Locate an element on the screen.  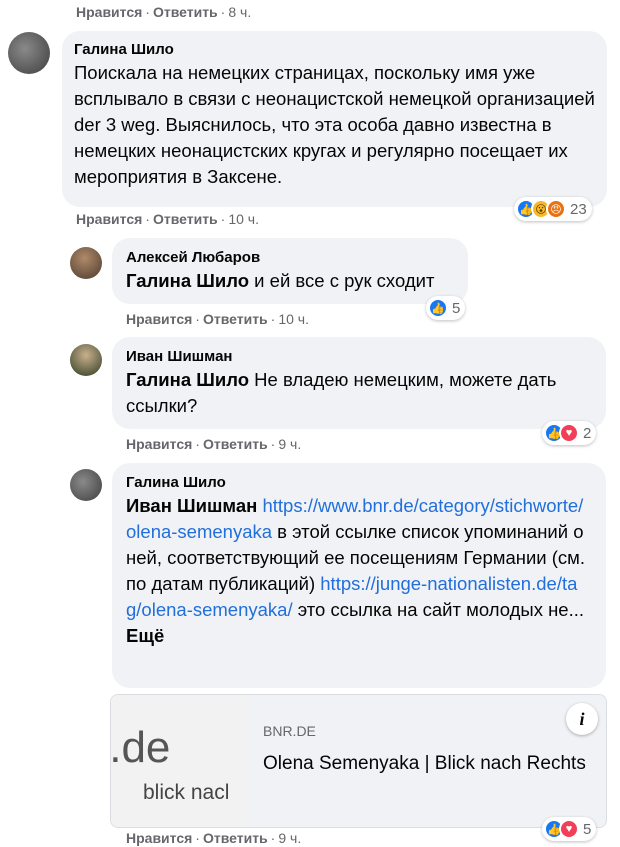
comment-actions-top: Нравится · Ответить · 8 ч. is located at coordinates (164, 12).